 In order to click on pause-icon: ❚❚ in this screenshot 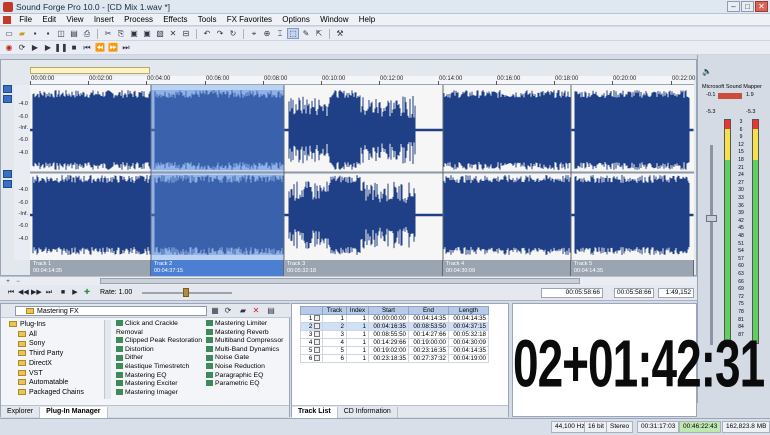, I will do `click(60, 47)`.